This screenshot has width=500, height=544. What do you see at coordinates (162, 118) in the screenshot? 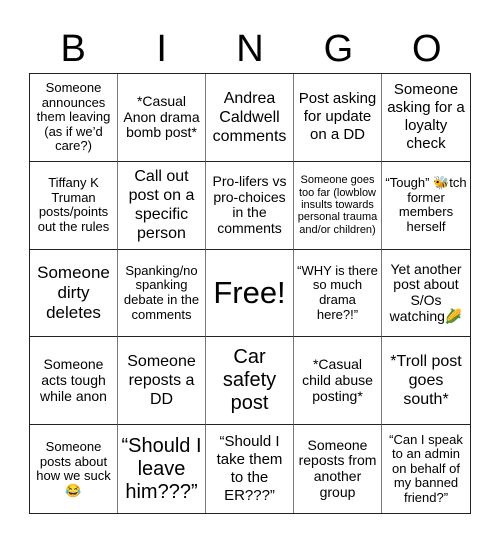
I see `bingo-cell: *Casual Anon drama bomb post*` at bounding box center [162, 118].